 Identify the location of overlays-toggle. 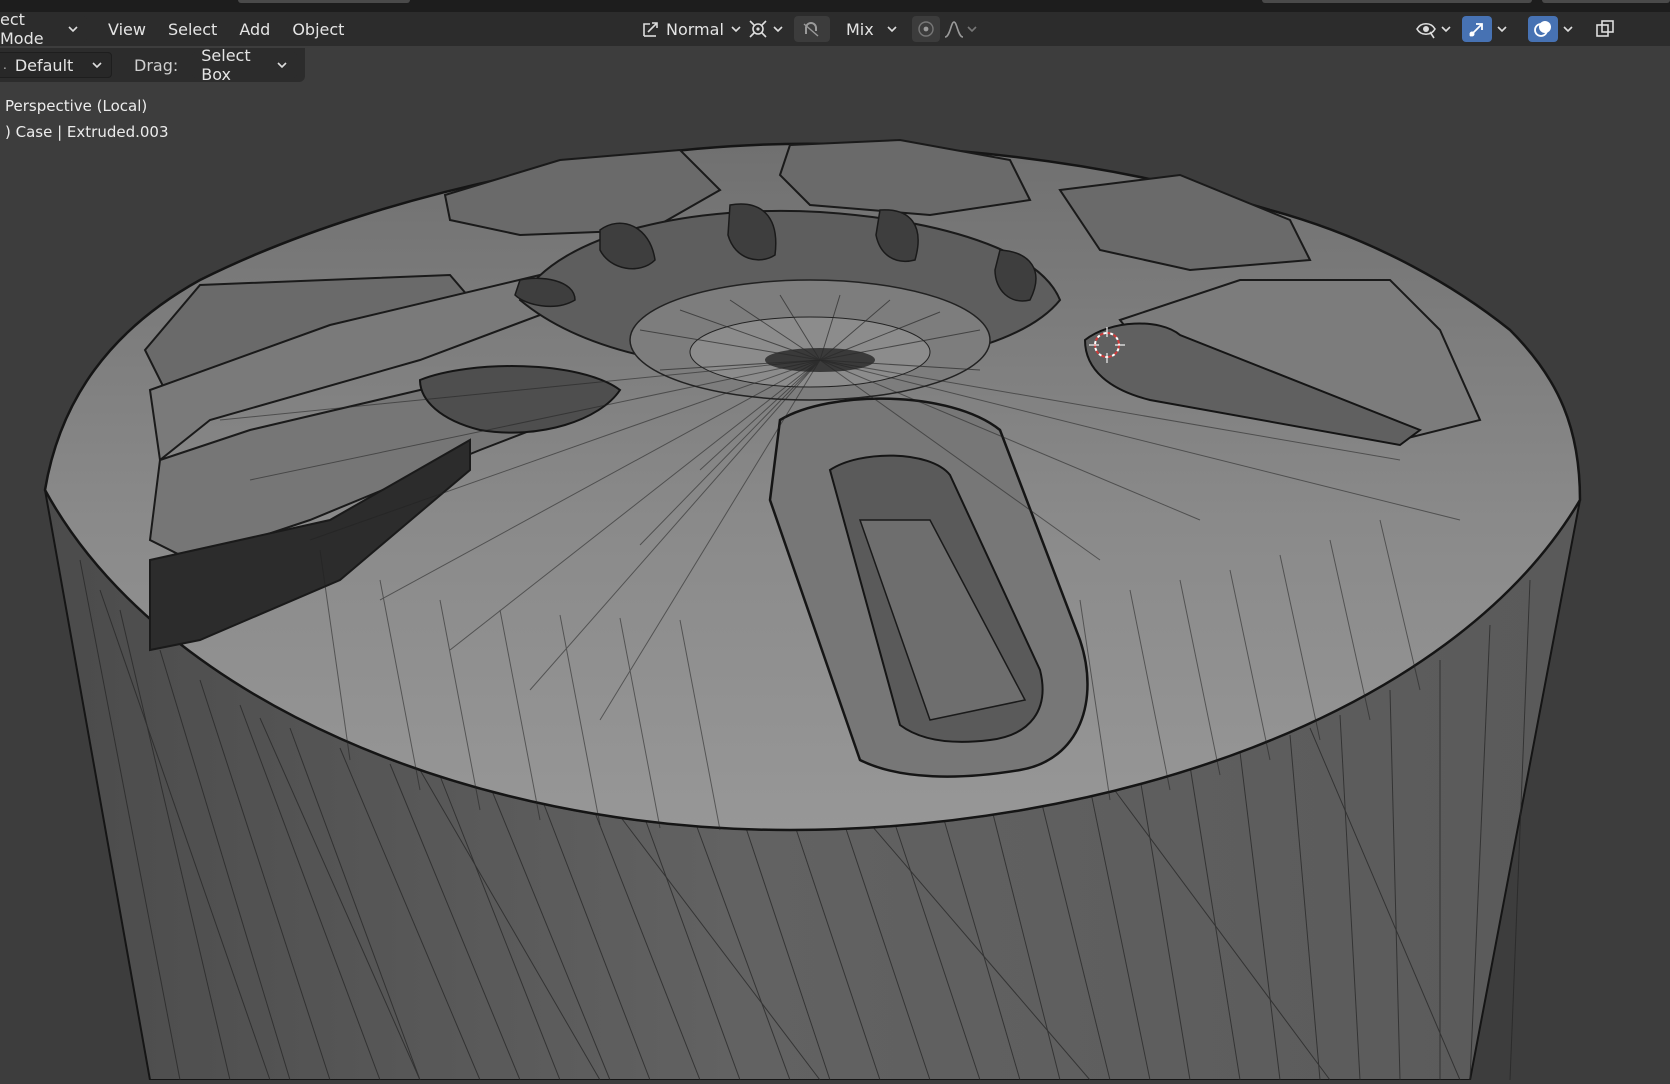
(1543, 29).